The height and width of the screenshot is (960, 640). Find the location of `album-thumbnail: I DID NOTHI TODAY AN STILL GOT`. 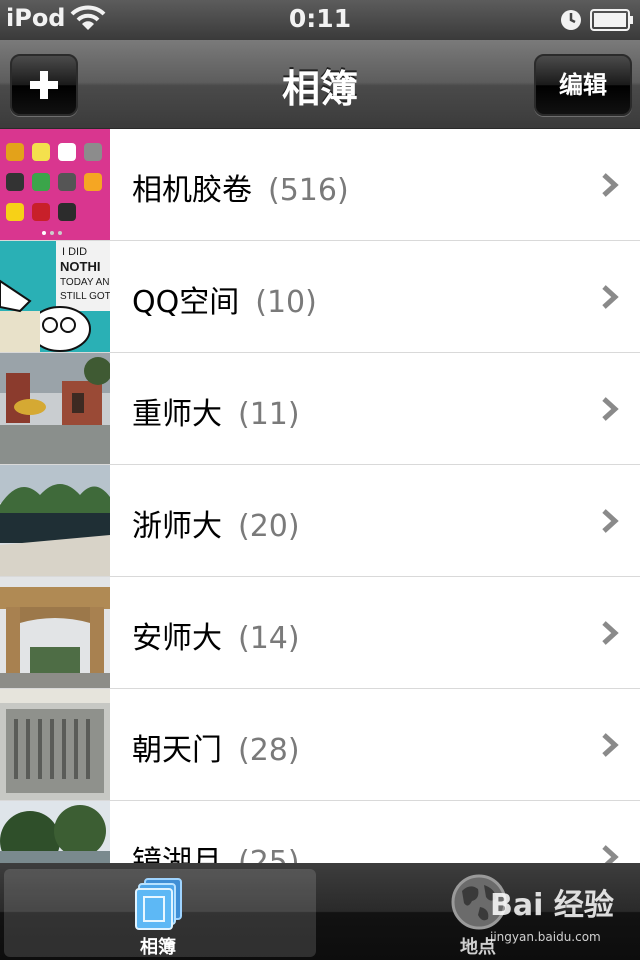

album-thumbnail: I DID NOTHI TODAY AN STILL GOT is located at coordinates (55, 296).